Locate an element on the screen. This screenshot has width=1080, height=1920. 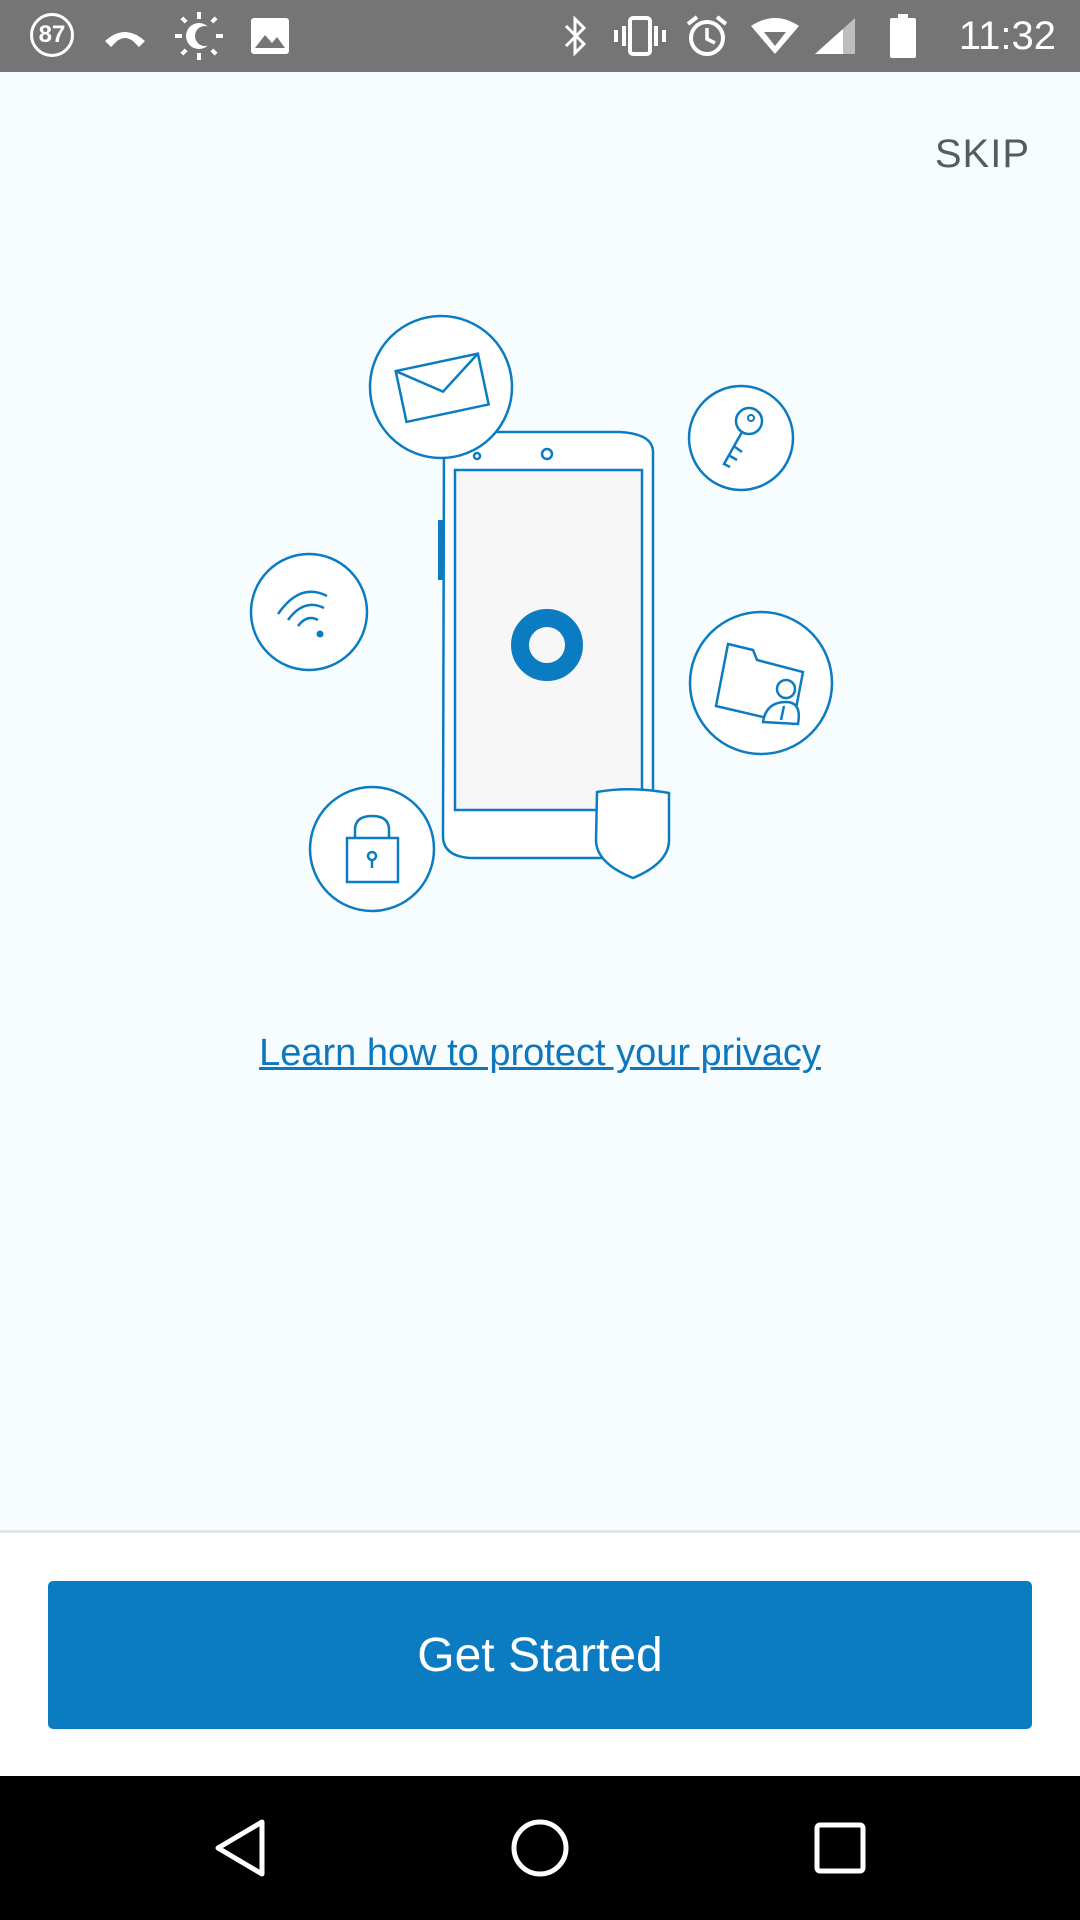
key-icon is located at coordinates (741, 438).